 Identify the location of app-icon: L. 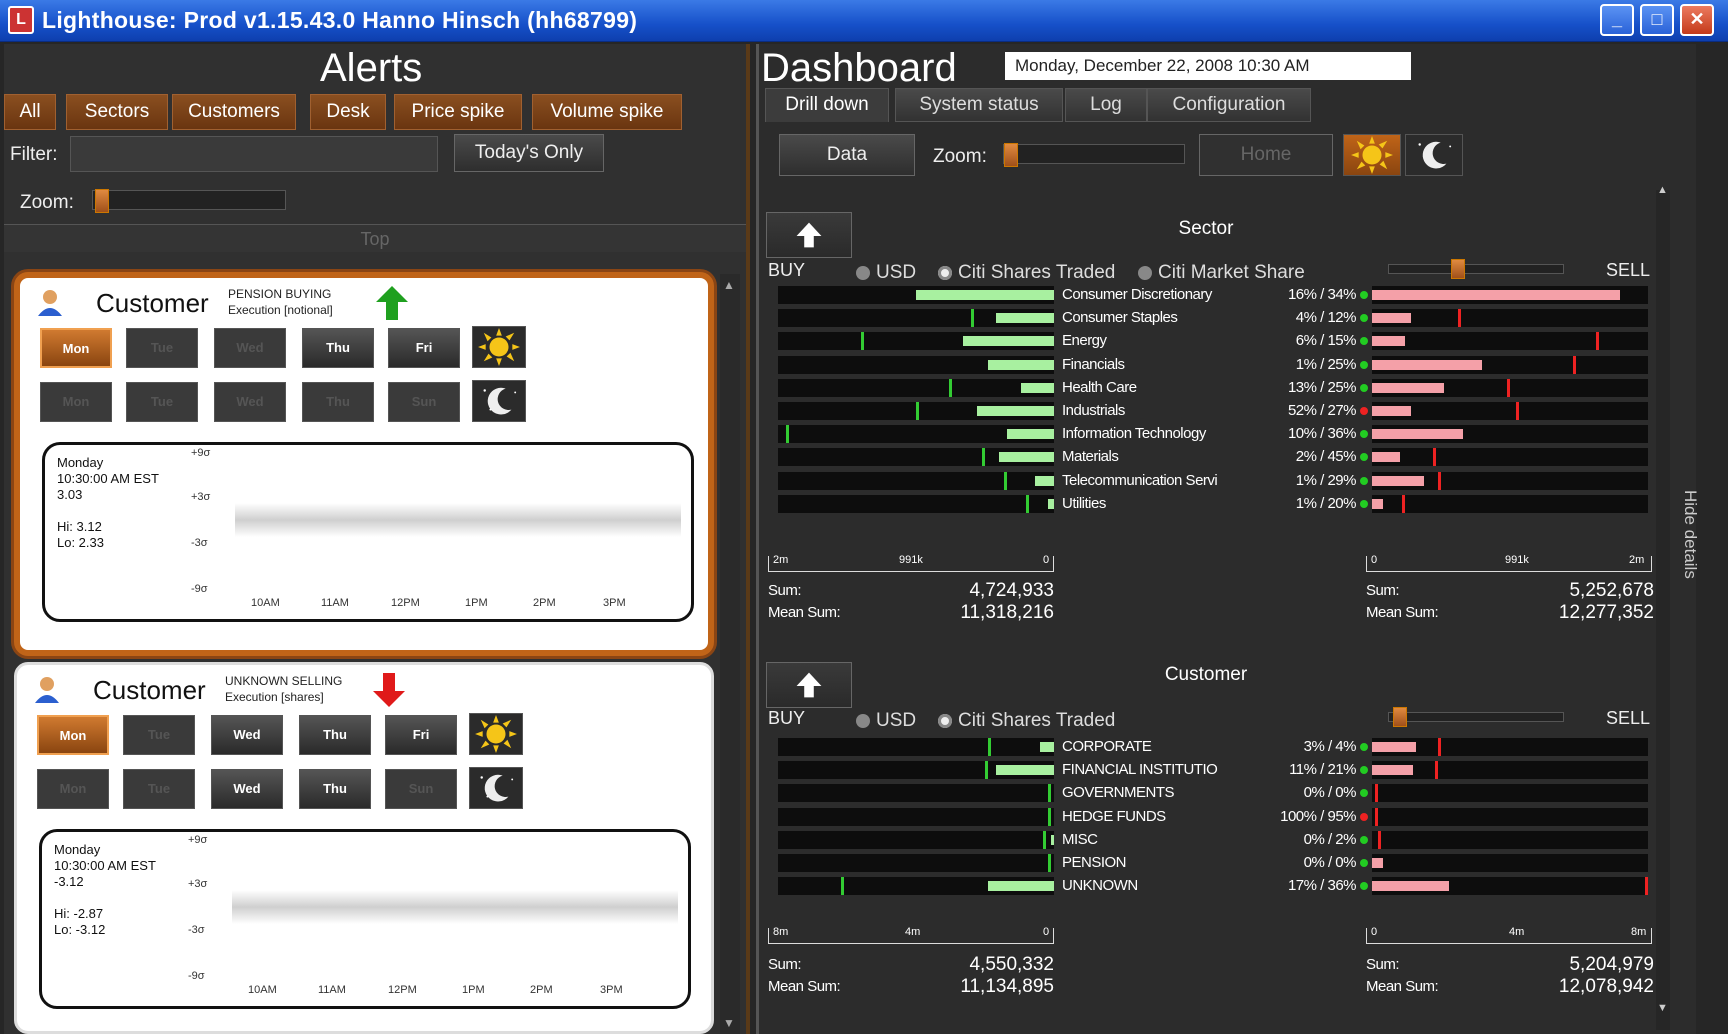
(21, 20).